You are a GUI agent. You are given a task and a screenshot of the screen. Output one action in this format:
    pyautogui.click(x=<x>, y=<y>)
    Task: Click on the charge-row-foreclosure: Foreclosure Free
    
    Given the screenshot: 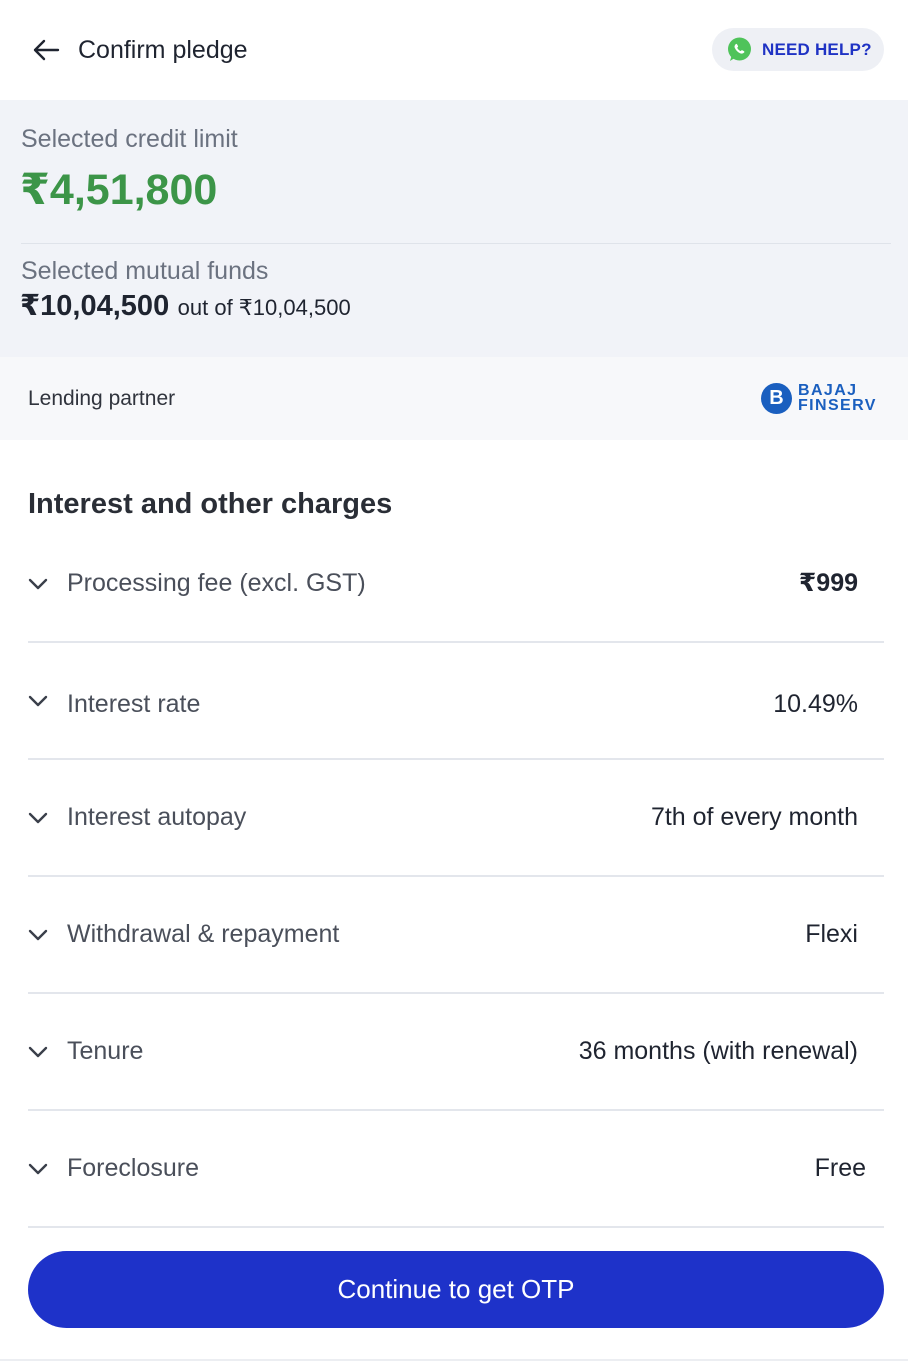 What is the action you would take?
    pyautogui.click(x=456, y=1169)
    